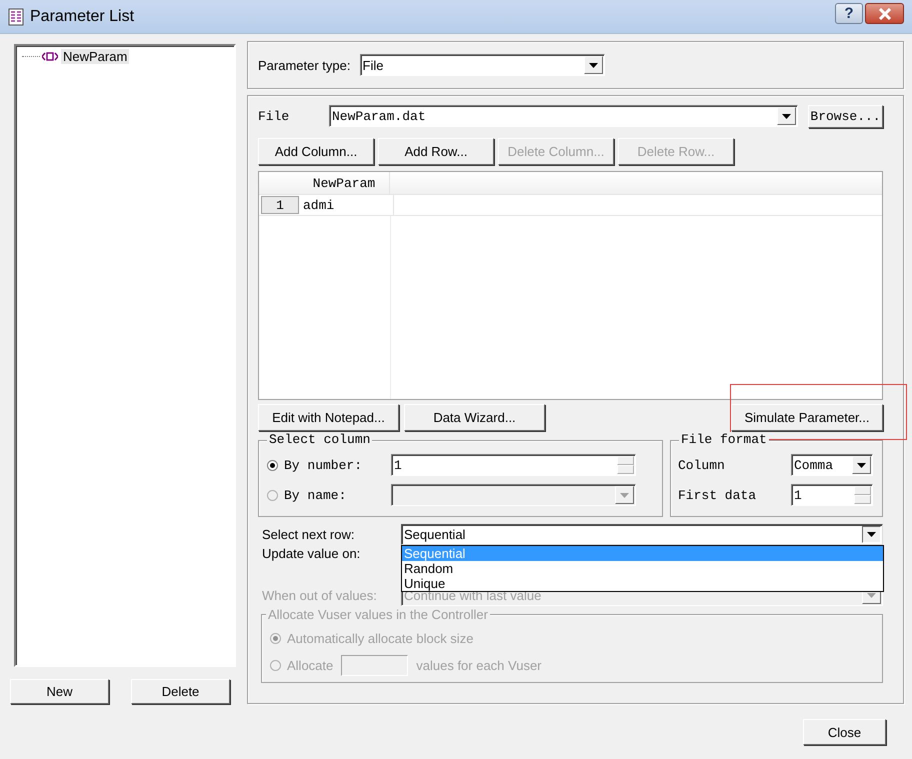 This screenshot has width=912, height=759. What do you see at coordinates (479, 665) in the screenshot?
I see `field-label: values for each Vuser` at bounding box center [479, 665].